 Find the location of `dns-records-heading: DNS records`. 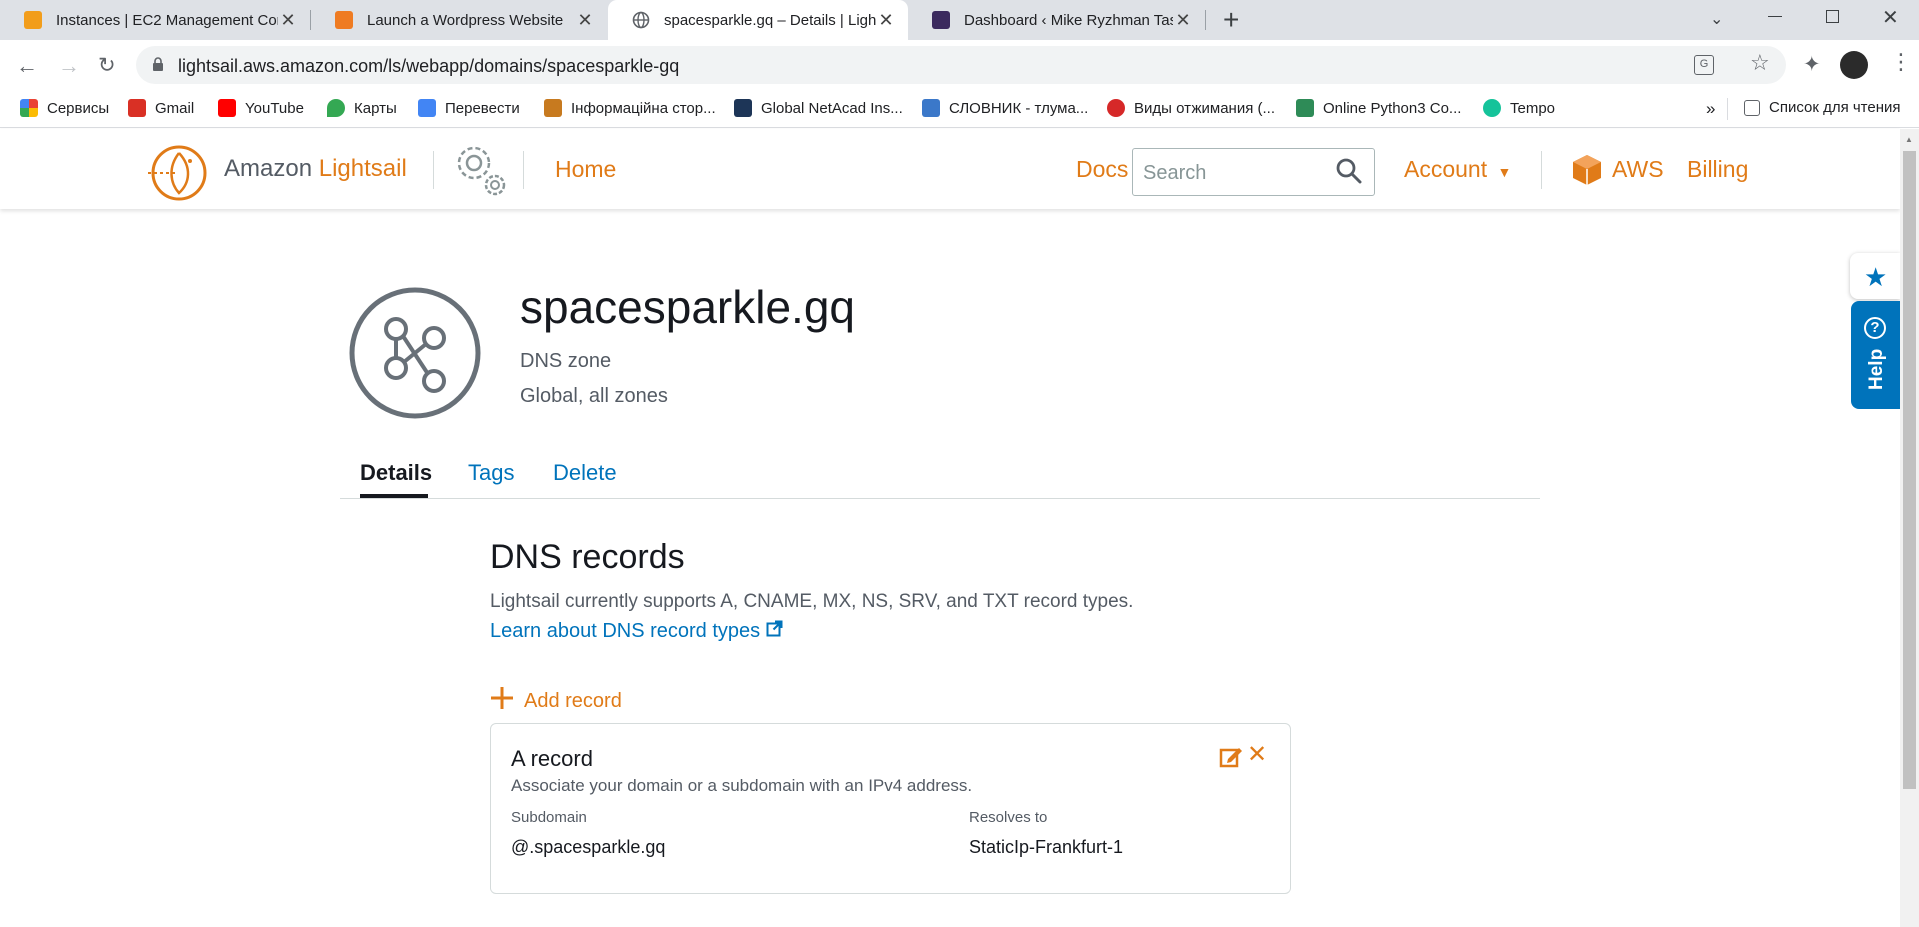

dns-records-heading: DNS records is located at coordinates (587, 557).